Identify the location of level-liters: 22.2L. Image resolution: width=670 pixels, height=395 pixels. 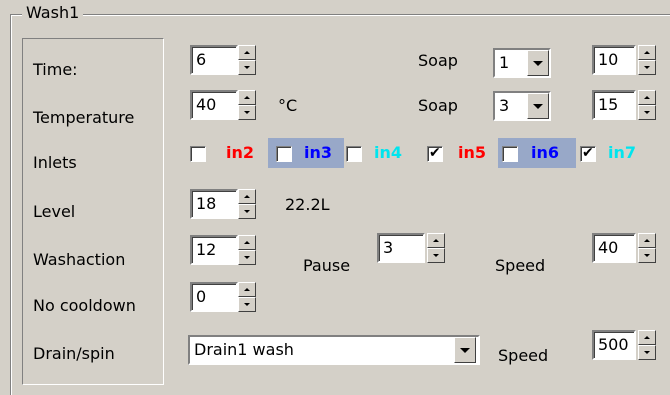
(307, 204).